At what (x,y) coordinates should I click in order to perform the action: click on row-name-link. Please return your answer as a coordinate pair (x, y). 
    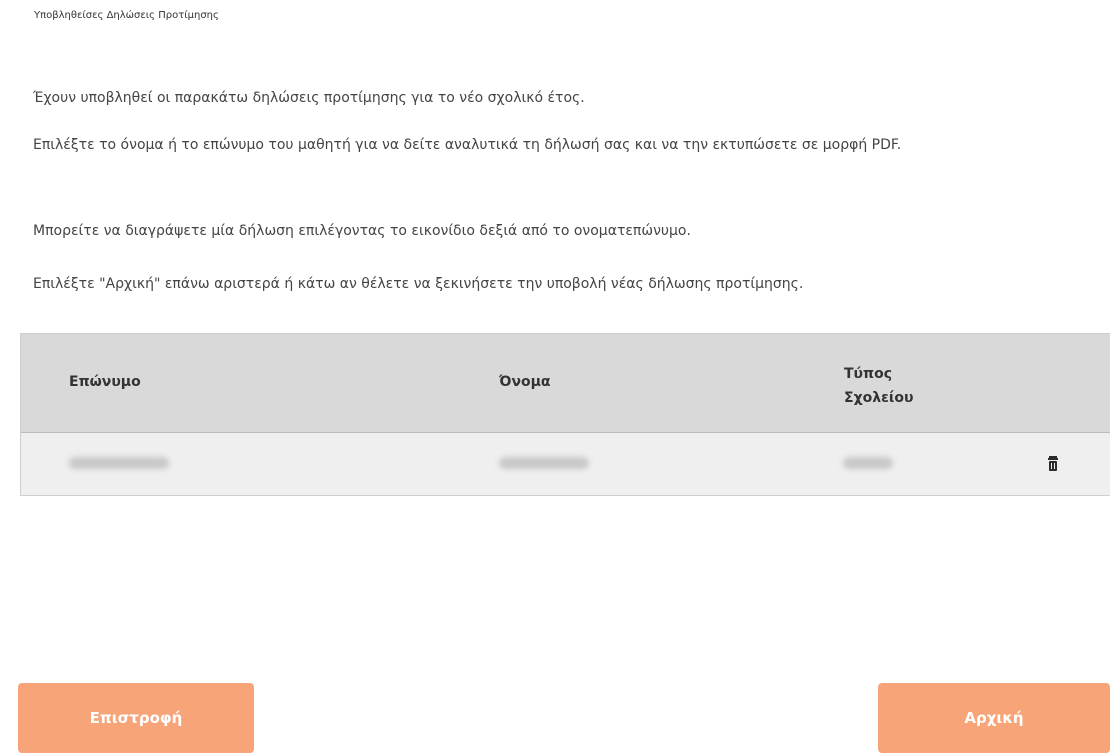
    Looking at the image, I should click on (544, 463).